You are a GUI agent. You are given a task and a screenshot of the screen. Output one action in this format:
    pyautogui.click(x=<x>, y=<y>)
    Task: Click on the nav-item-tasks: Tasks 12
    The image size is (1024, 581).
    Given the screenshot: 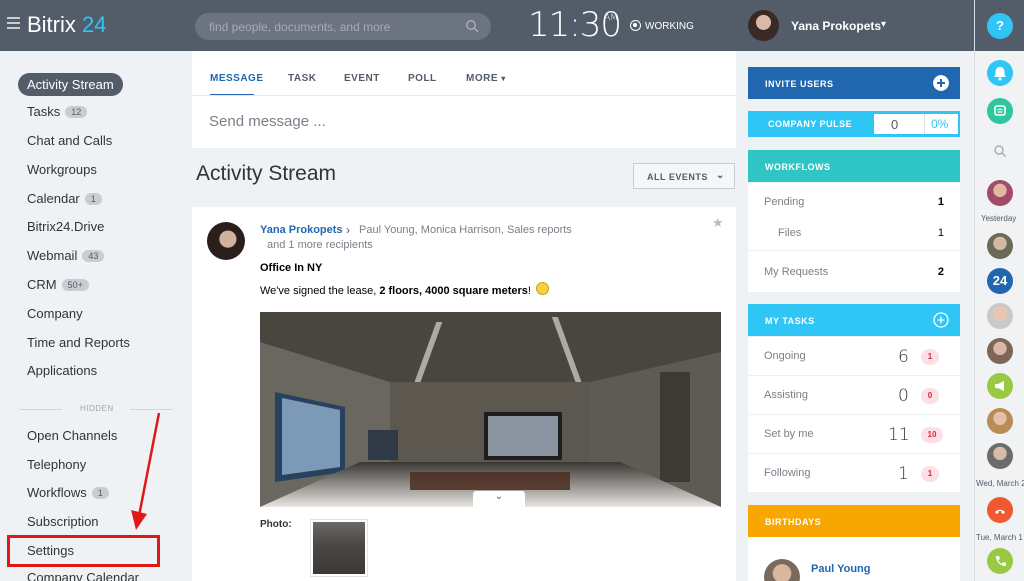 What is the action you would take?
    pyautogui.click(x=57, y=111)
    